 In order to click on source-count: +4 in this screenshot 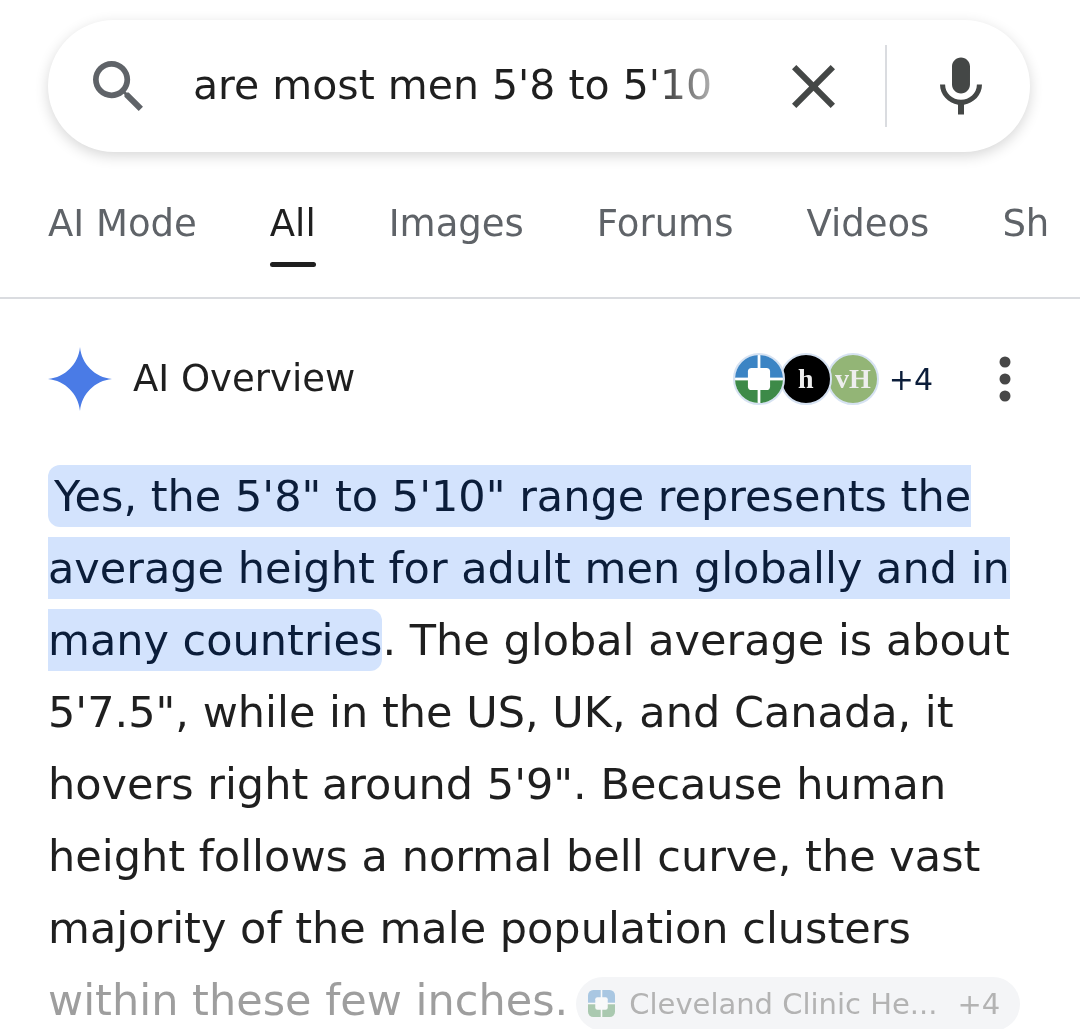, I will do `click(910, 379)`.